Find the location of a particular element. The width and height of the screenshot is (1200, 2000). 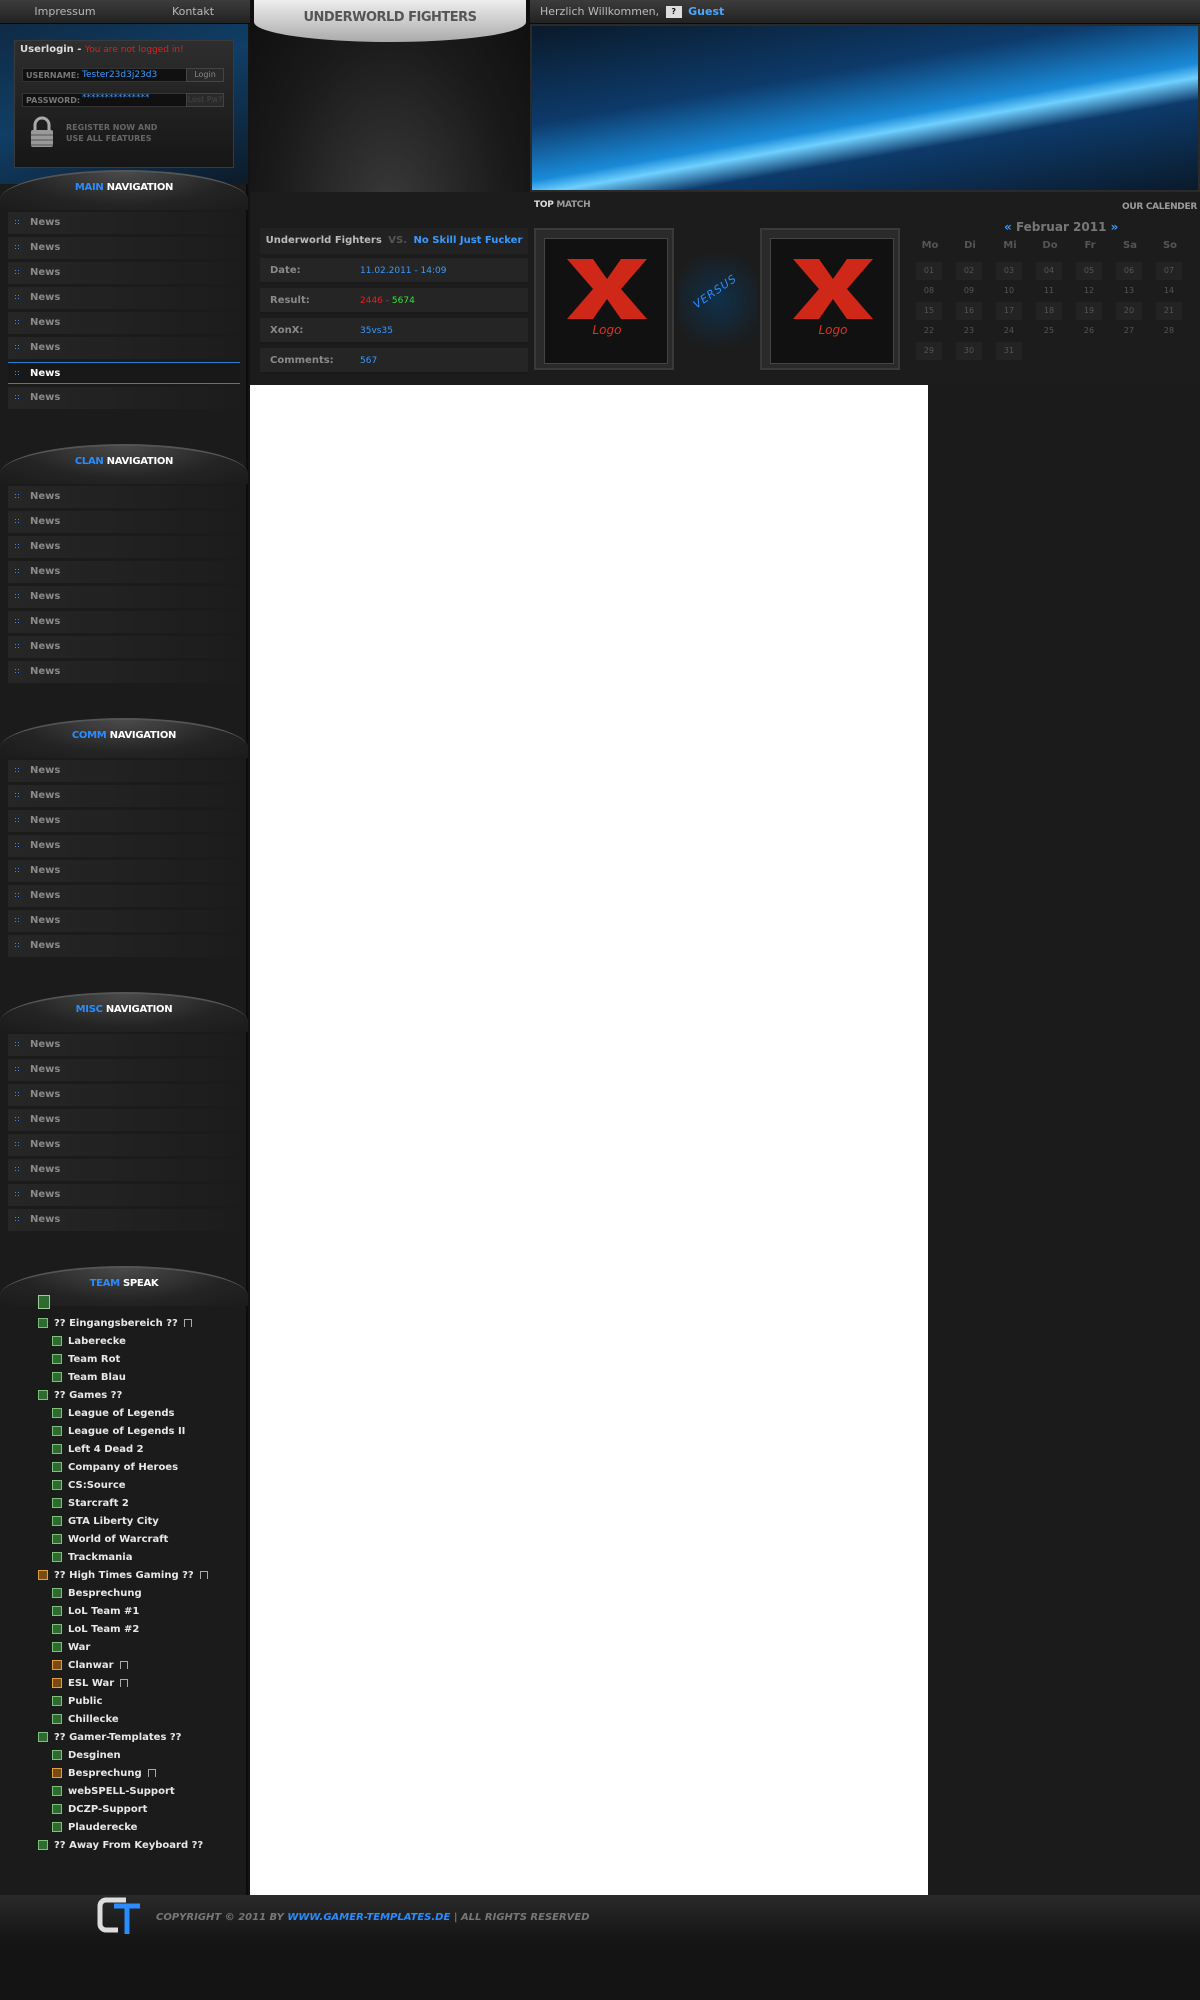

teamspeak-channel: War is located at coordinates (71, 1648).